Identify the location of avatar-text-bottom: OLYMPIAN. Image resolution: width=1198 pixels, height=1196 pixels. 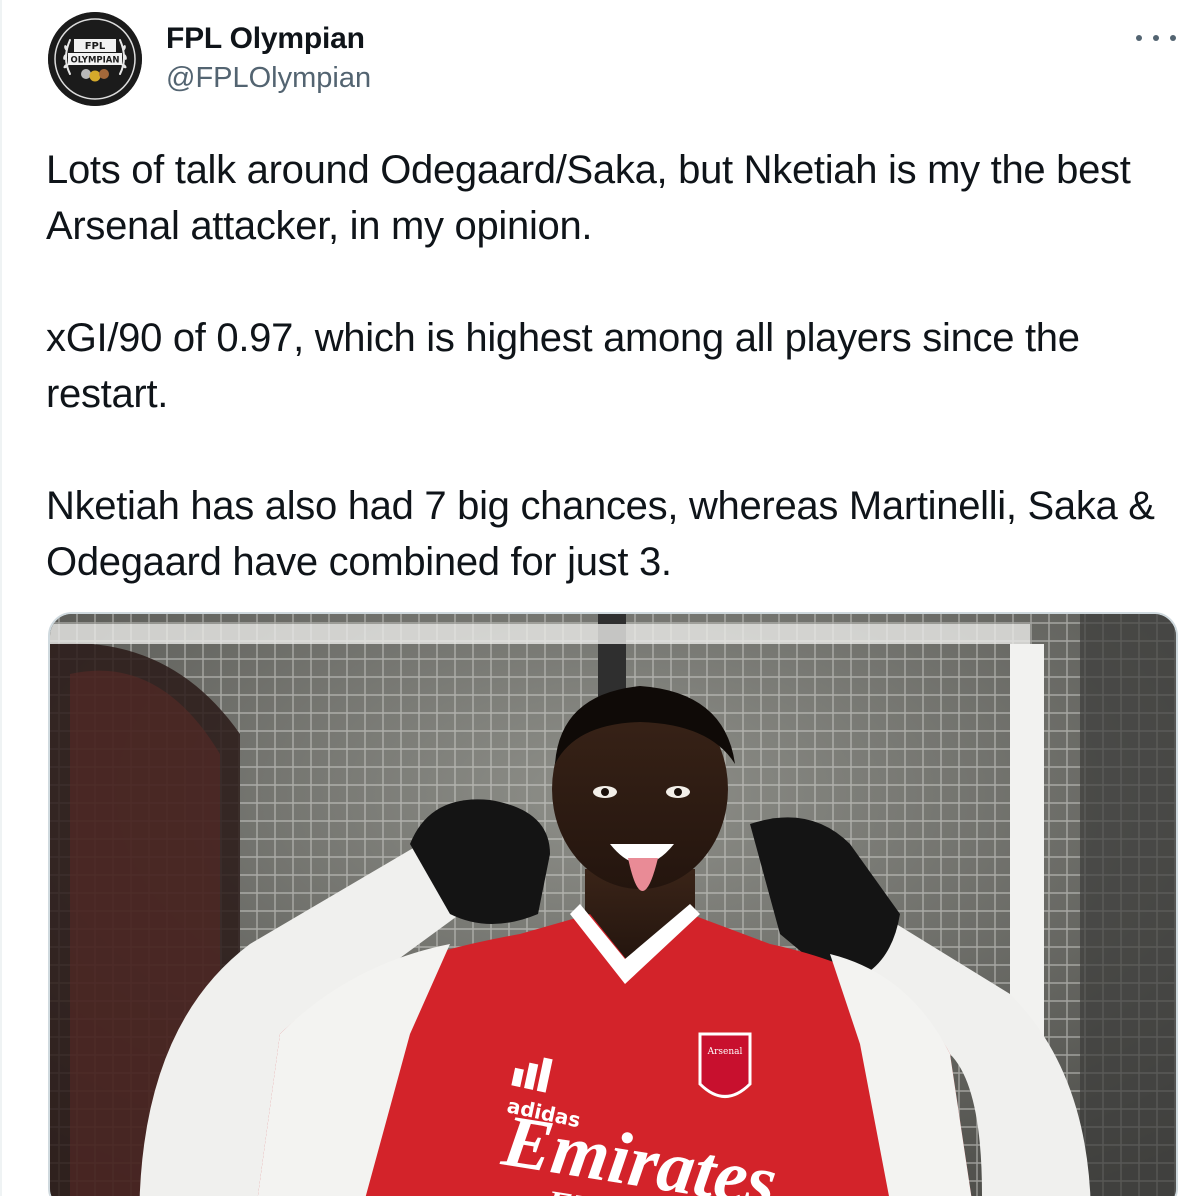
(94, 61).